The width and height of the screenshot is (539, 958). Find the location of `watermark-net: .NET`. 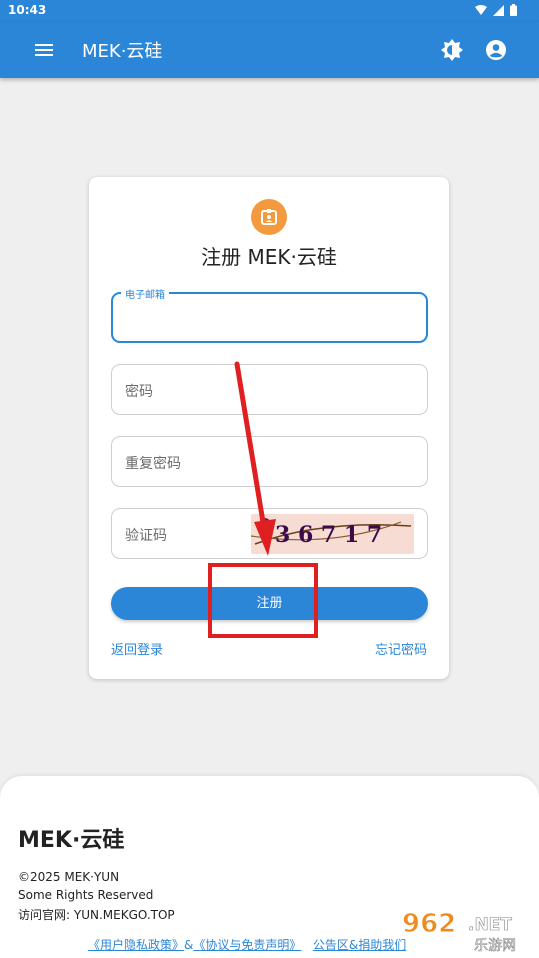

watermark-net: .NET is located at coordinates (490, 925).